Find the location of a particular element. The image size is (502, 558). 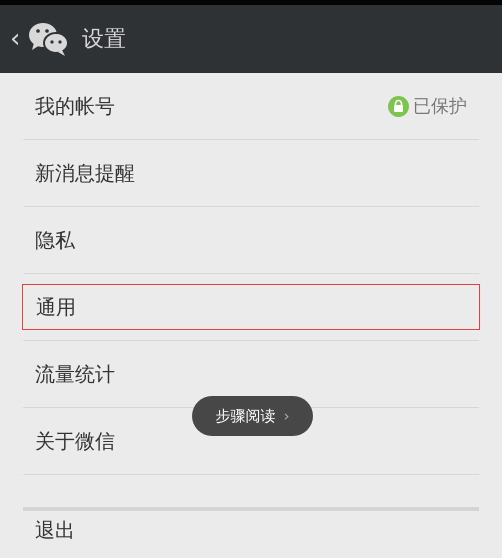

settings-item: 隐私 is located at coordinates (55, 240).